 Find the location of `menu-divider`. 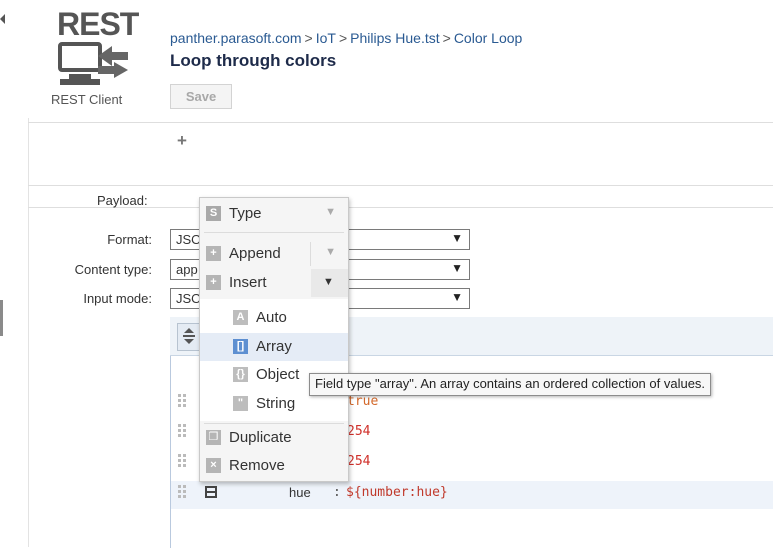

menu-divider is located at coordinates (274, 232).